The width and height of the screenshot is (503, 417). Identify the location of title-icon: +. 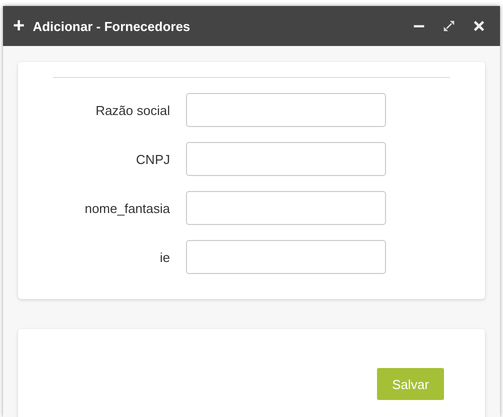
(19, 26).